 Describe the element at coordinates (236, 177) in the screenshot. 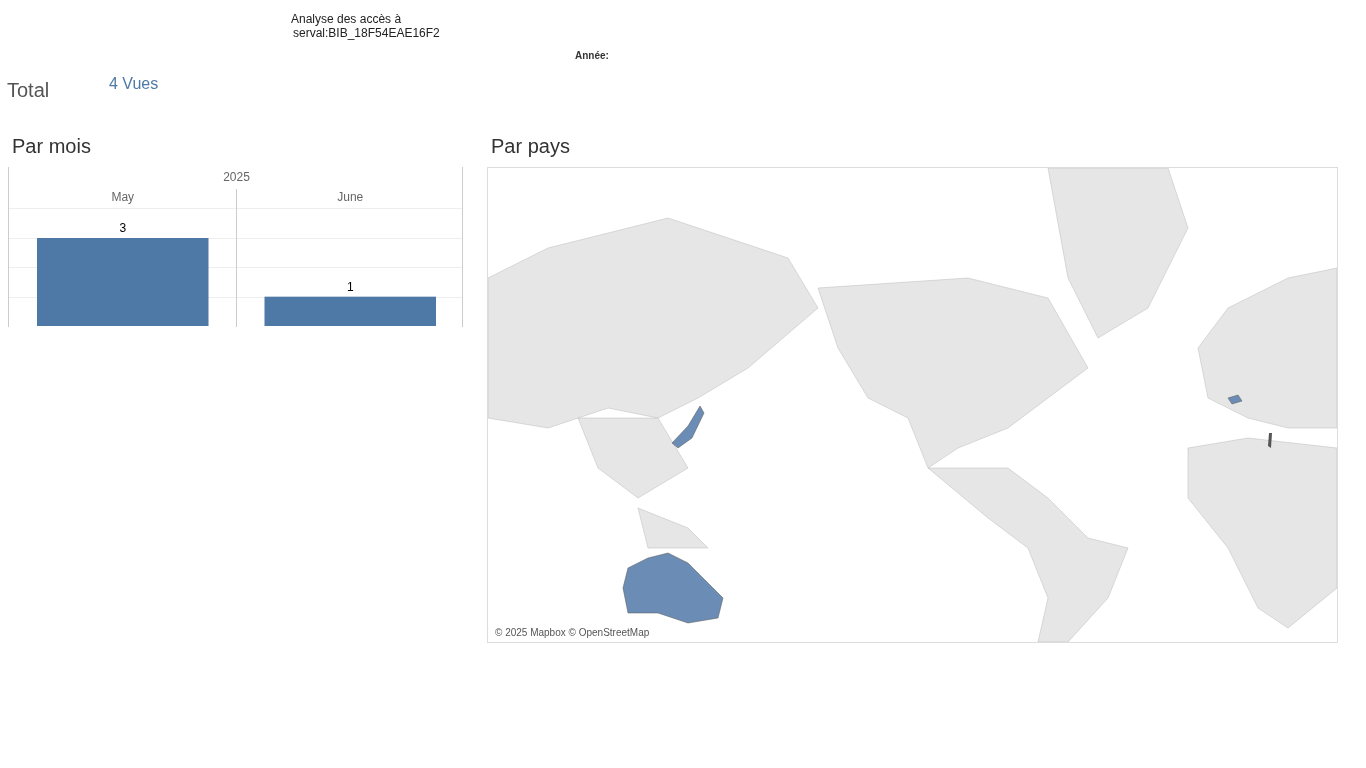

I see `year-header: 2025` at that location.